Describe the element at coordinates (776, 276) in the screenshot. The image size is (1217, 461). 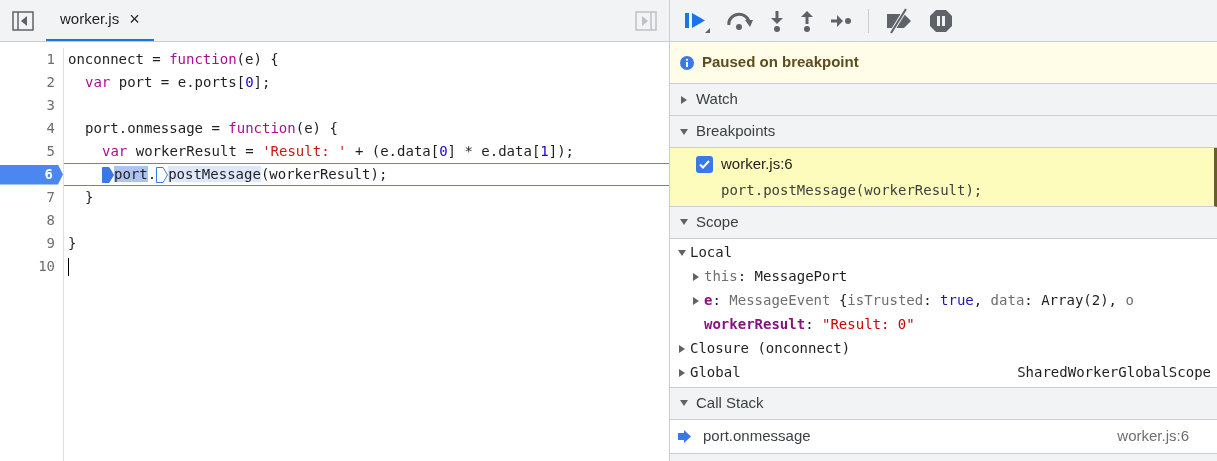
I see `property-entry: this: MessagePort` at that location.